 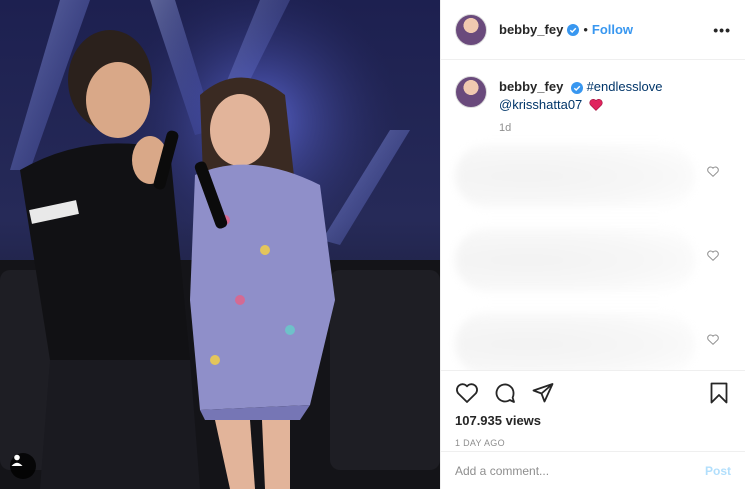 I want to click on username-link: bebby_fey, so click(x=531, y=29).